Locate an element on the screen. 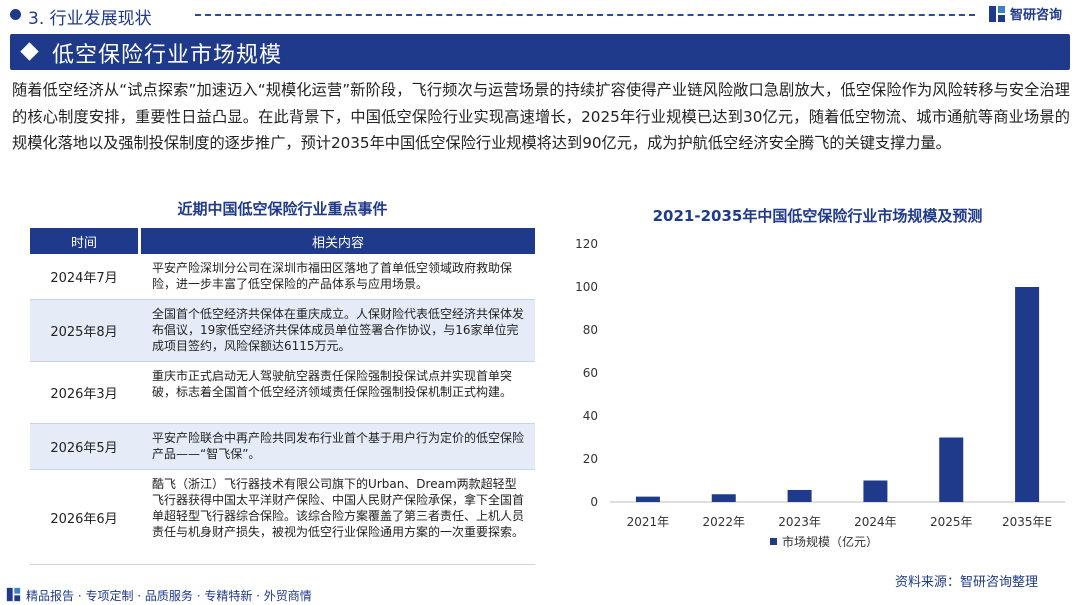 Image resolution: width=1080 pixels, height=605 pixels. x-tick-label: 2035年E is located at coordinates (1027, 522).